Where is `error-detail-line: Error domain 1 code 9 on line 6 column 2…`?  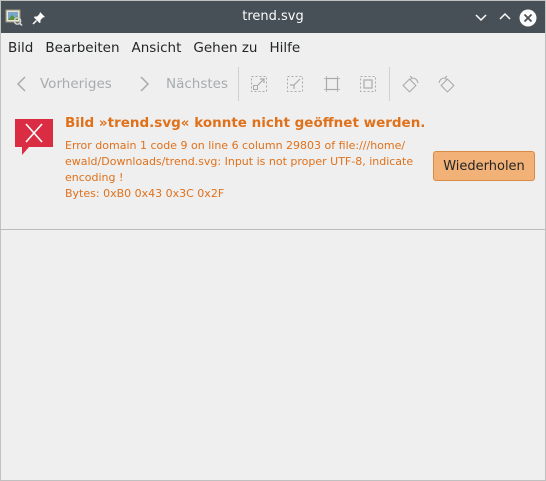
error-detail-line: Error domain 1 code 9 on line 6 column 2… is located at coordinates (235, 145).